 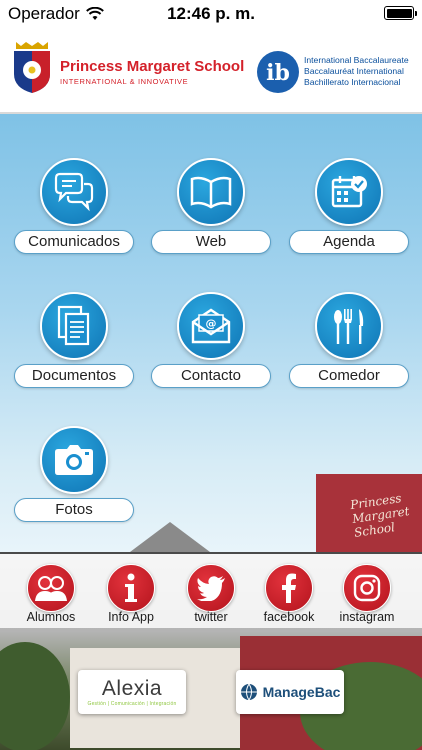 I want to click on facebook-button, so click(x=289, y=588).